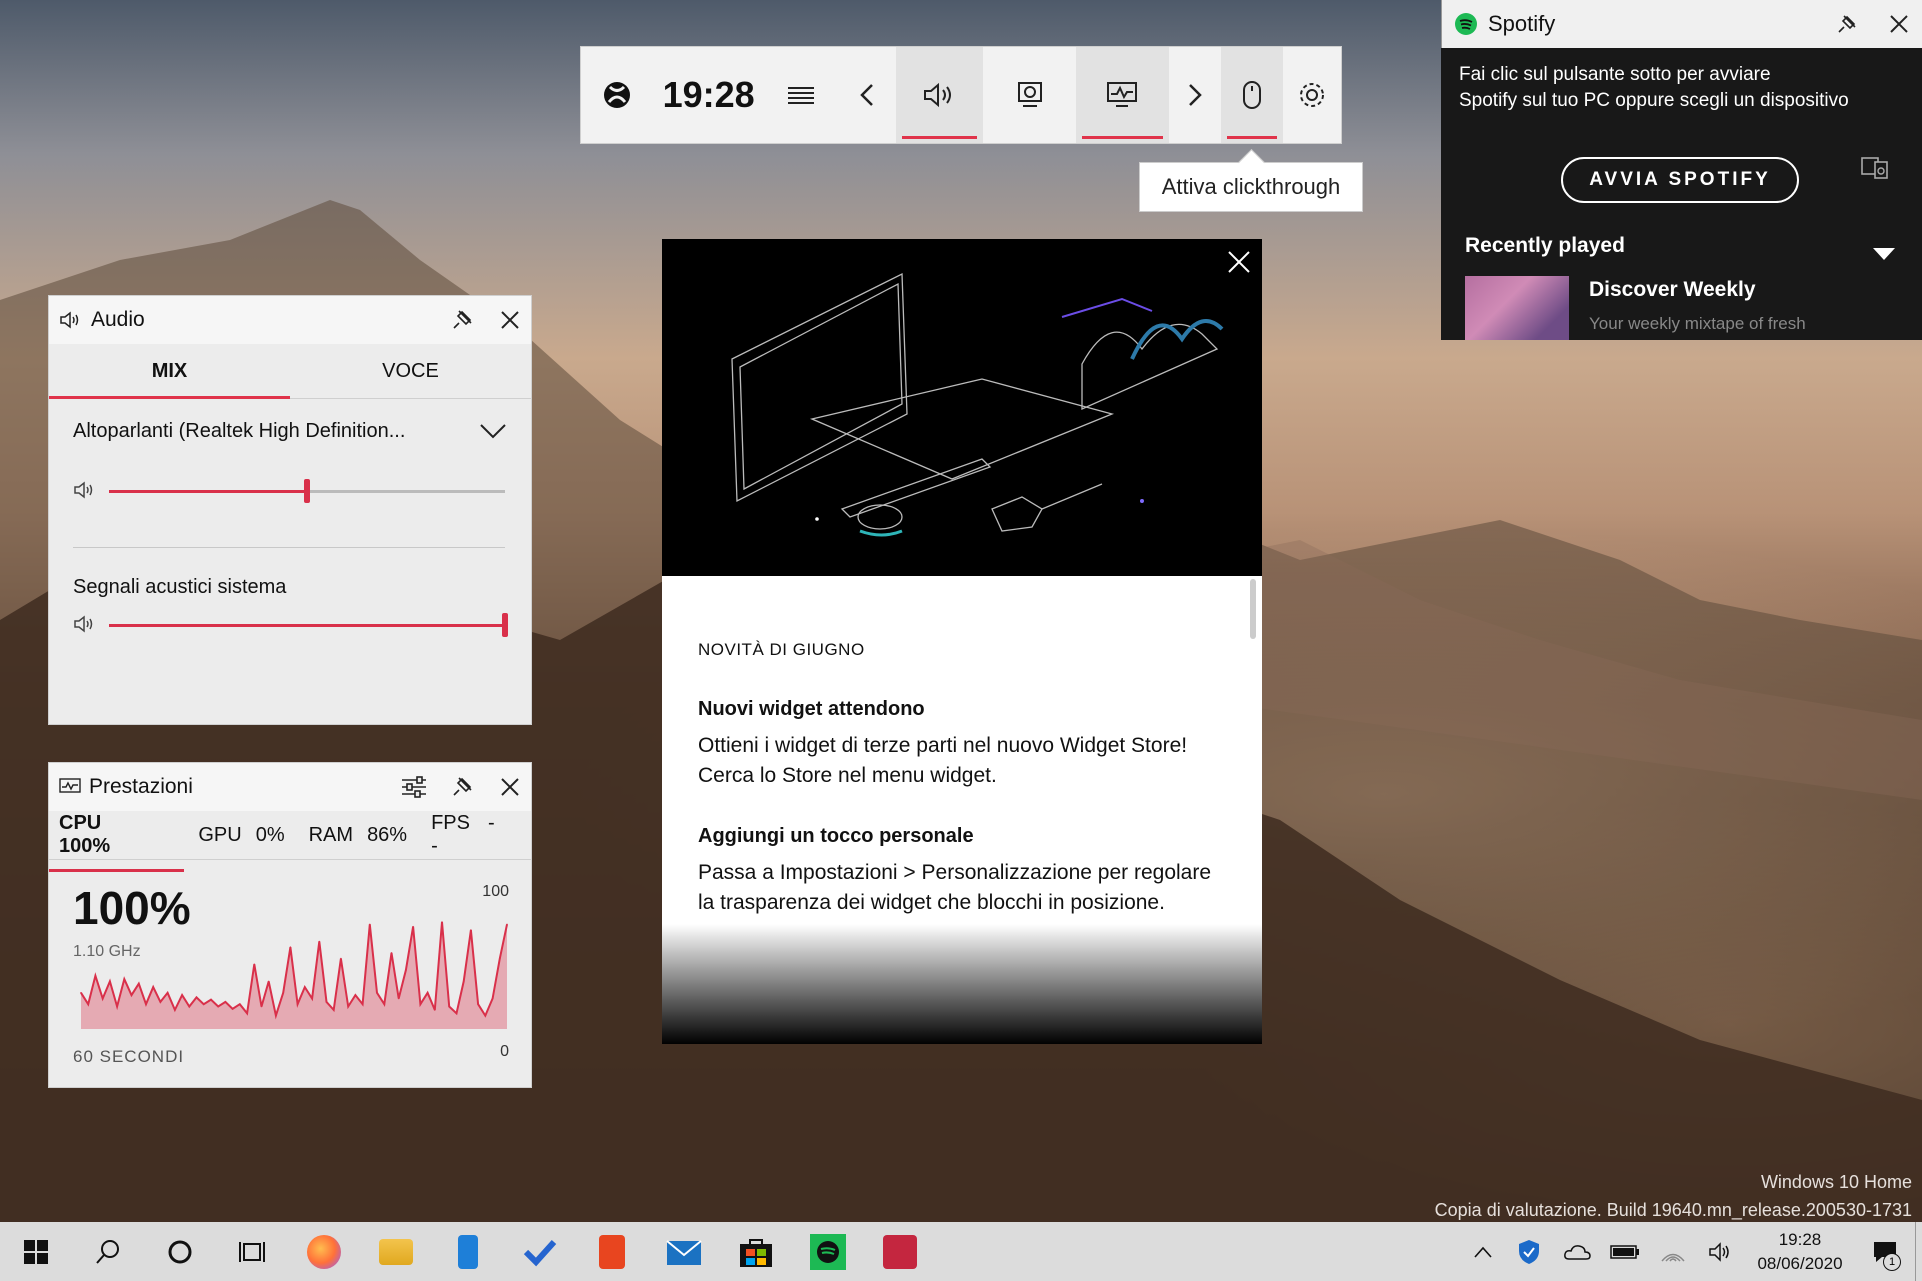 The height and width of the screenshot is (1281, 1922). What do you see at coordinates (294, 975) in the screenshot?
I see `cpu-chart` at bounding box center [294, 975].